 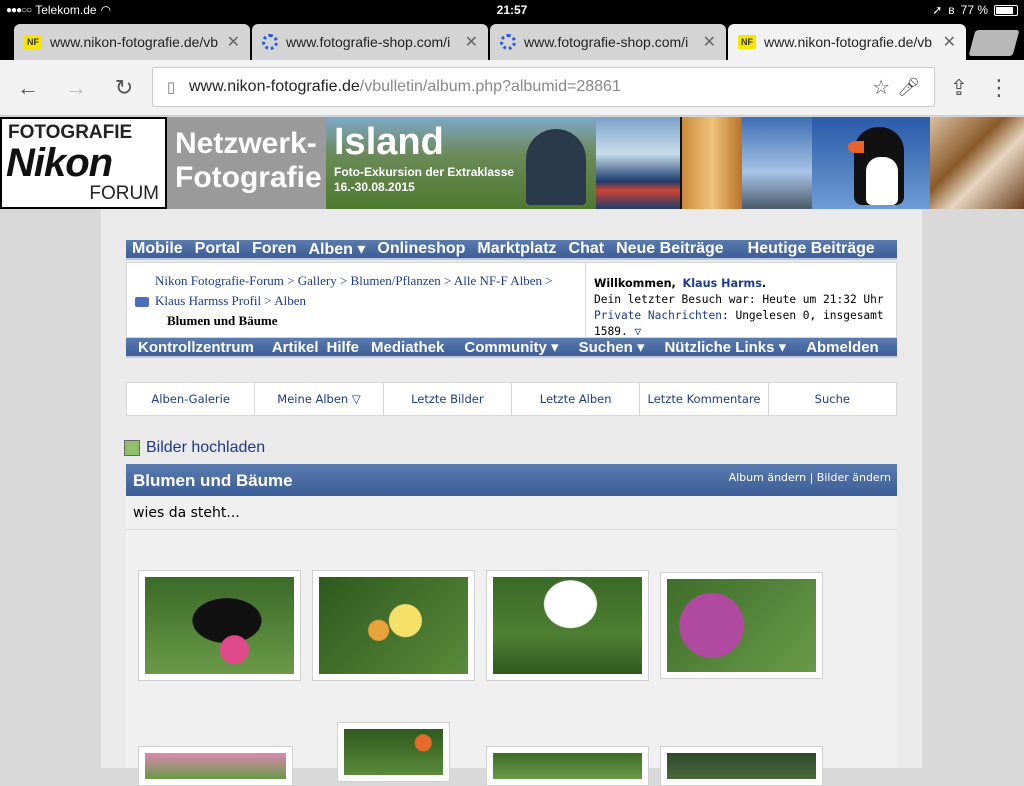 I want to click on nav-hilfe: Hilfe, so click(x=343, y=347).